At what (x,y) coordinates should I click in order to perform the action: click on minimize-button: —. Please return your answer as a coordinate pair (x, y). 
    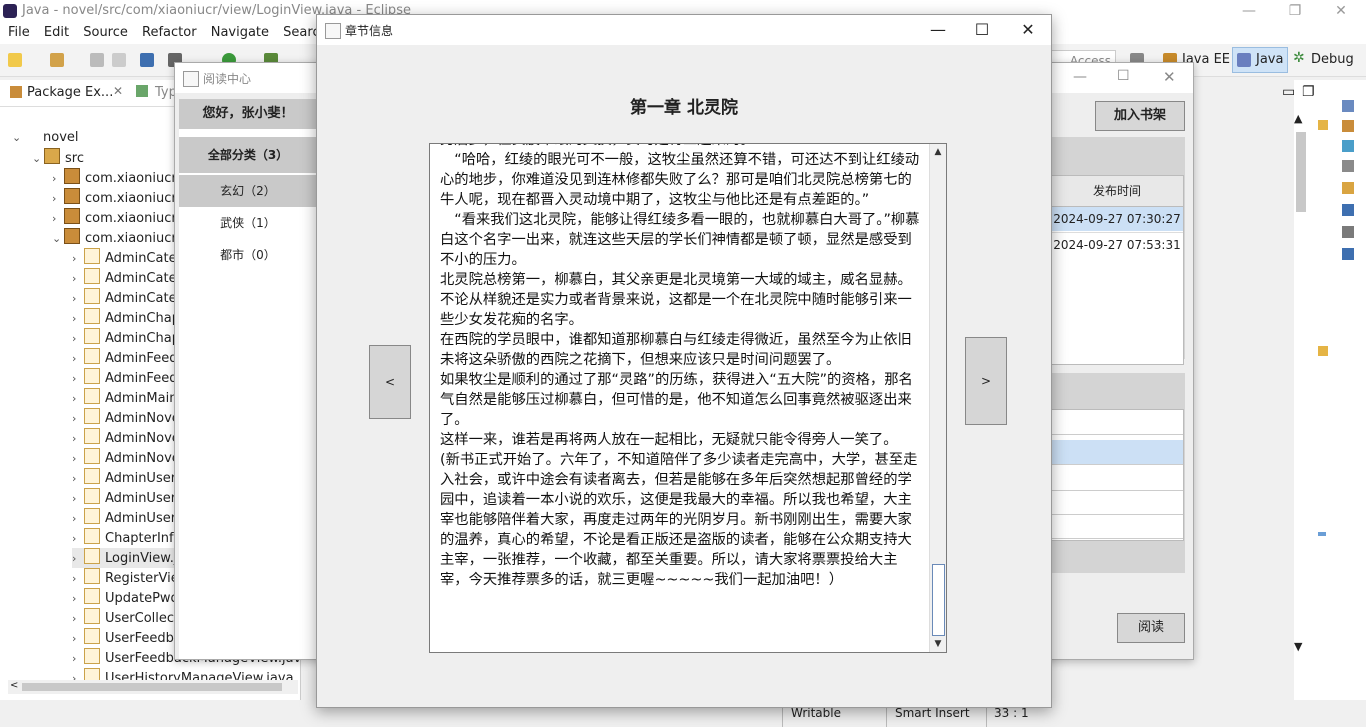
    Looking at the image, I should click on (1249, 11).